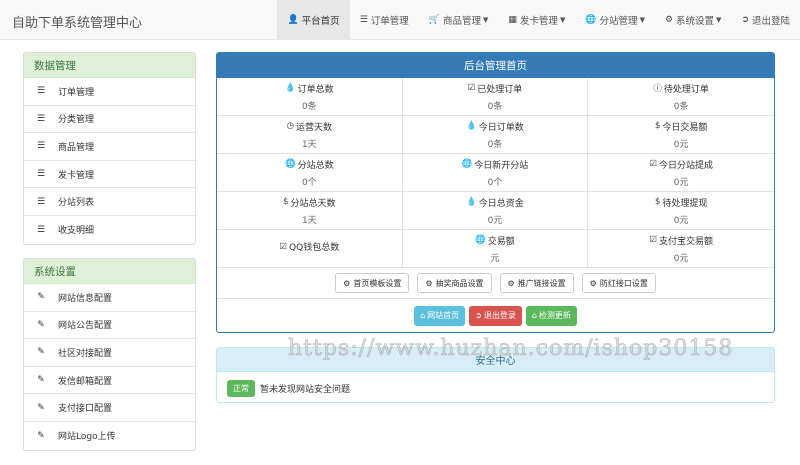 This screenshot has width=800, height=465. Describe the element at coordinates (314, 127) in the screenshot. I see `stat-label: 运营天数` at that location.